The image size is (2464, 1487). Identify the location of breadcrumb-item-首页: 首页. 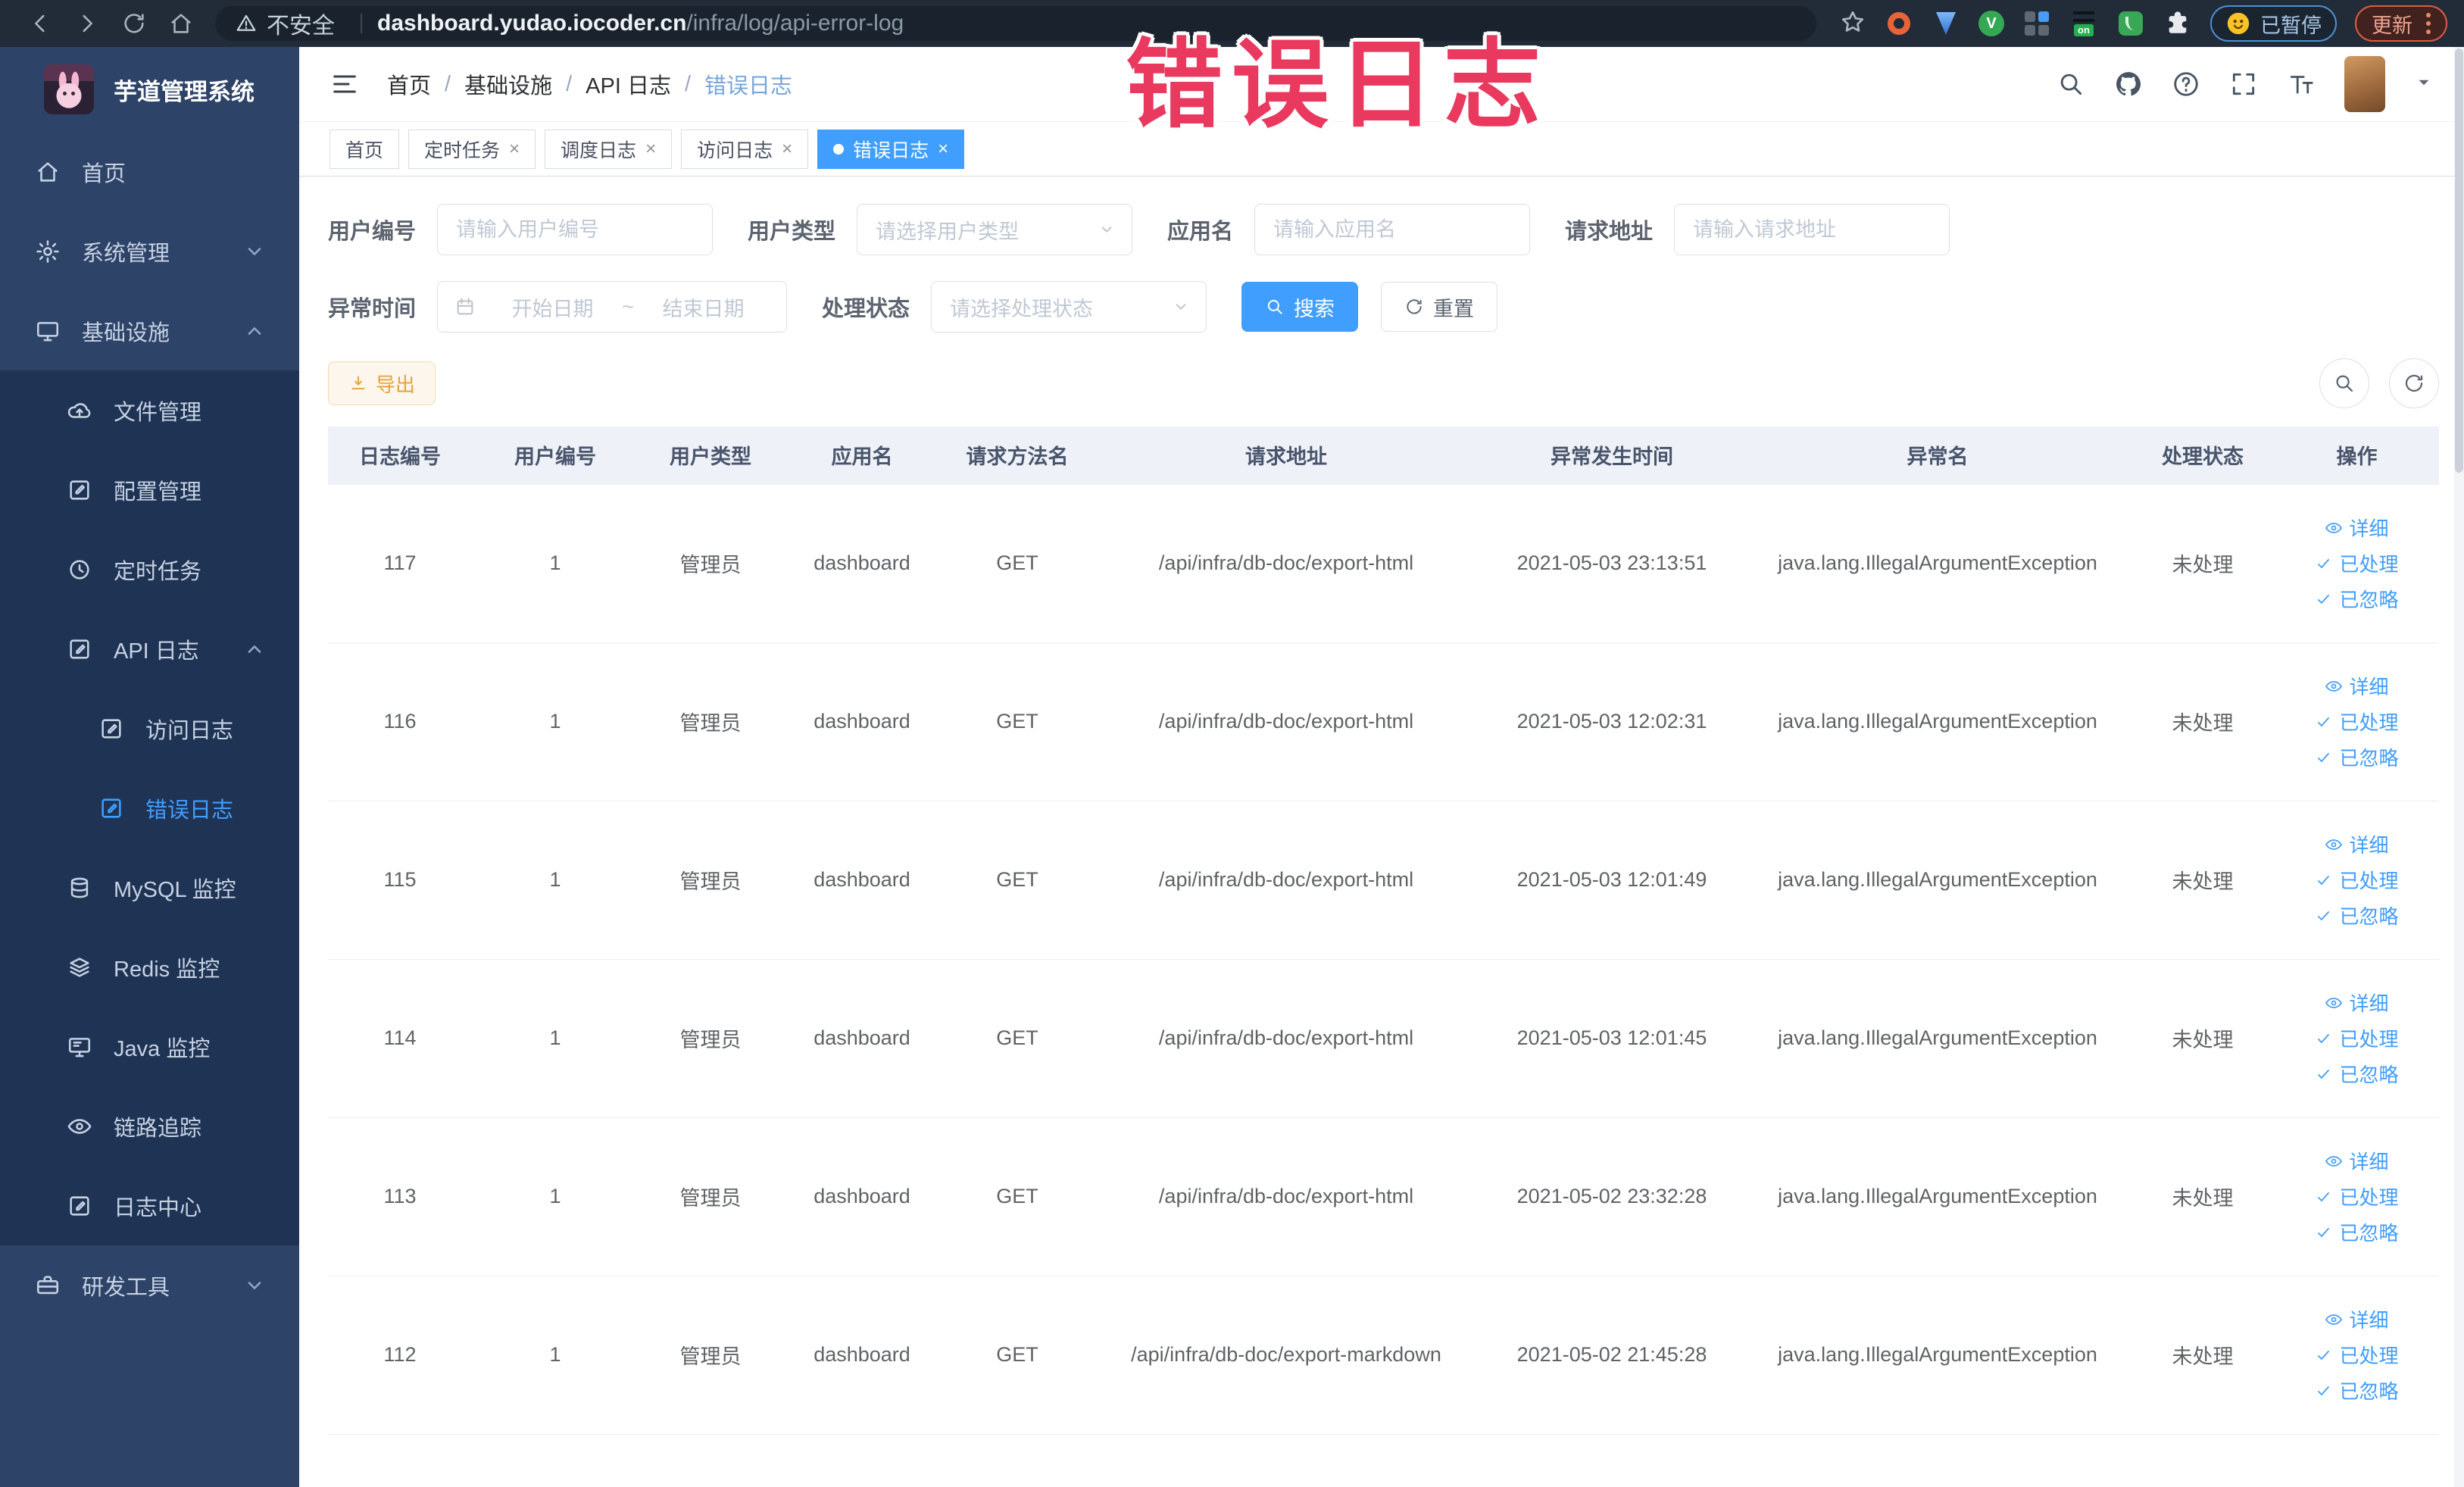
(409, 84).